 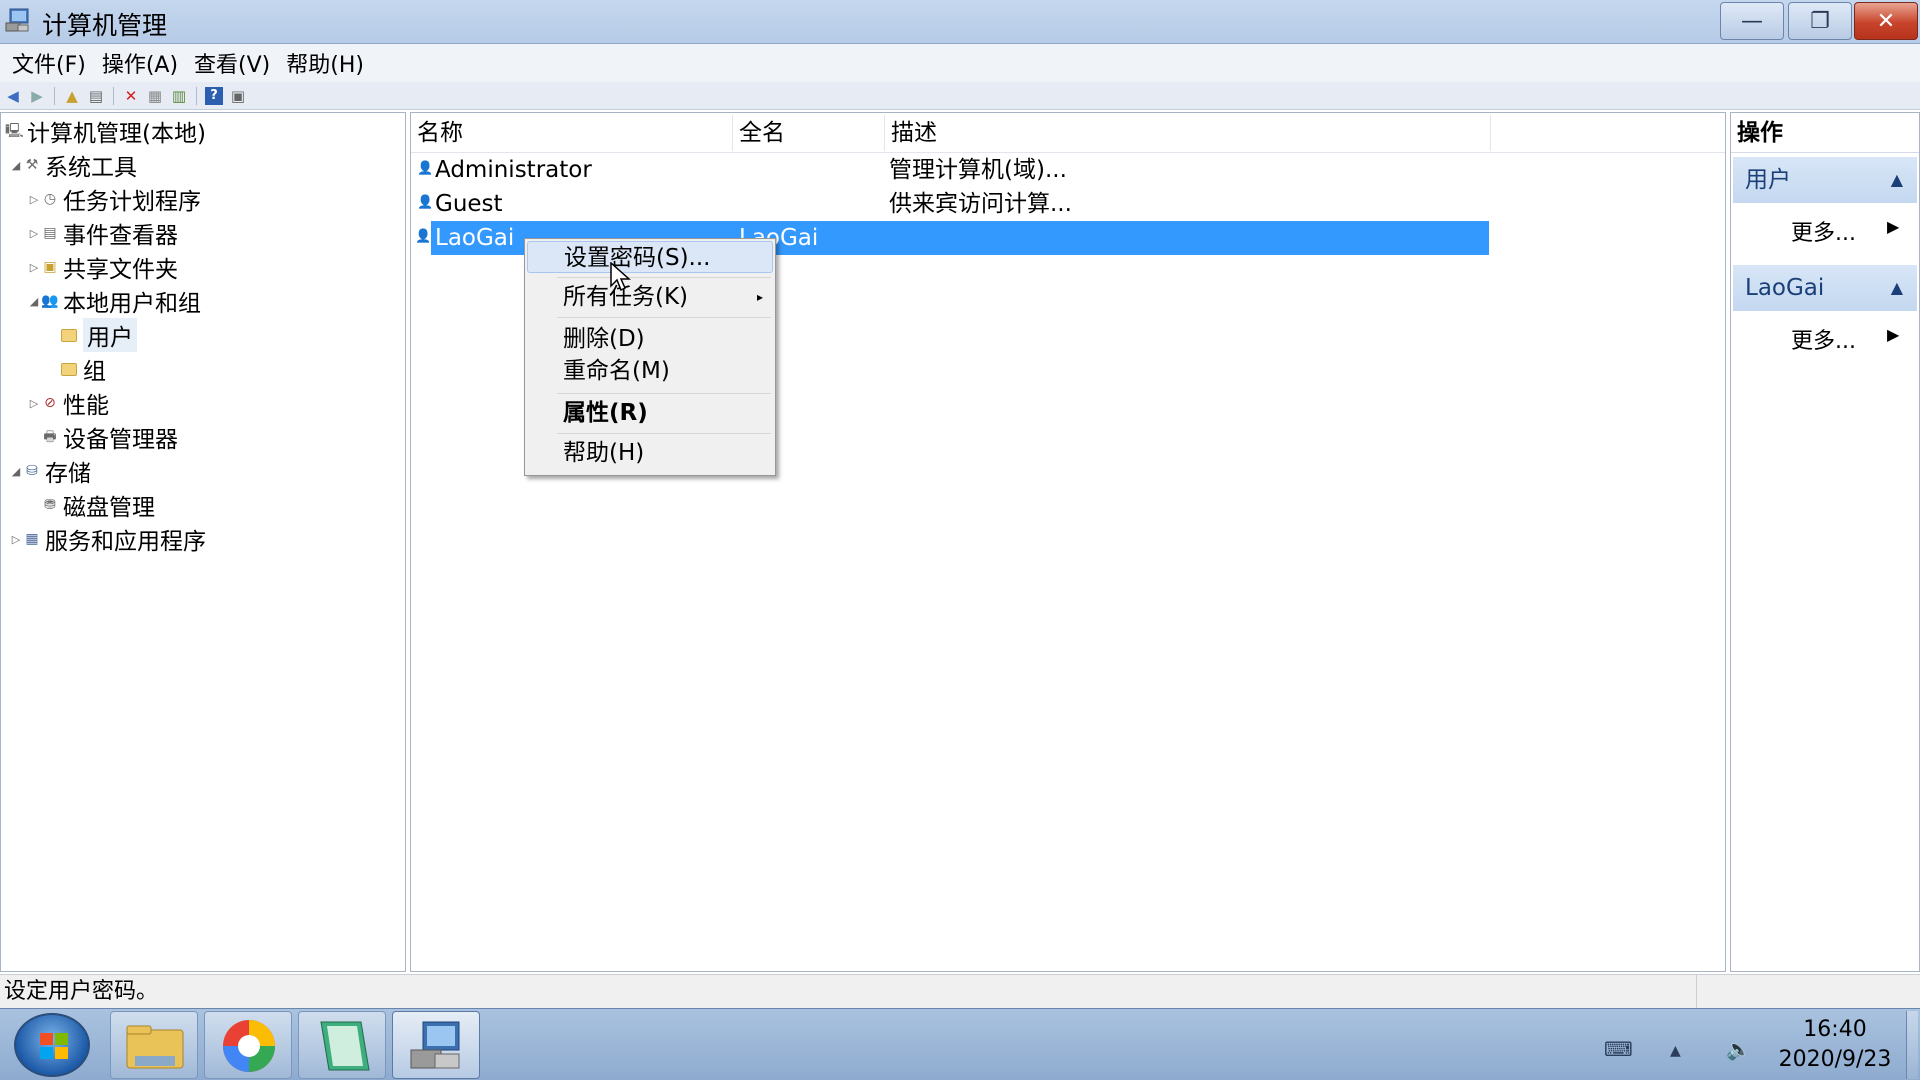 What do you see at coordinates (248, 1045) in the screenshot?
I see `taskbar-browser` at bounding box center [248, 1045].